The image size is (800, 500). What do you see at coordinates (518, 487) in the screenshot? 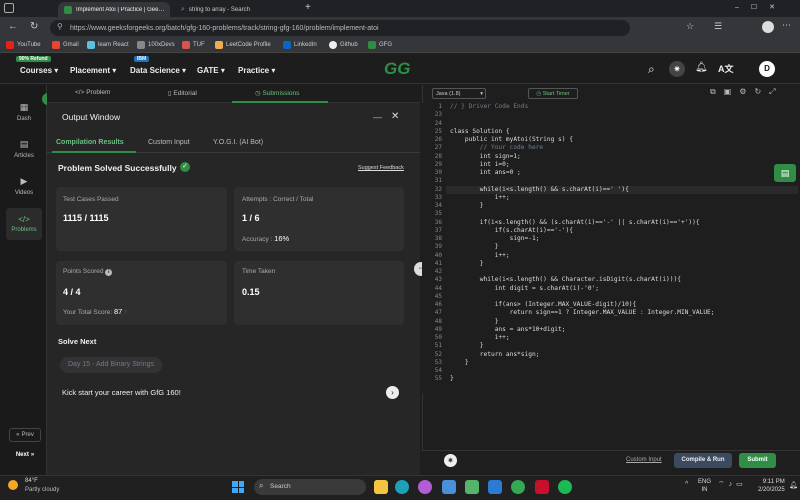
I see `chrome-icon` at bounding box center [518, 487].